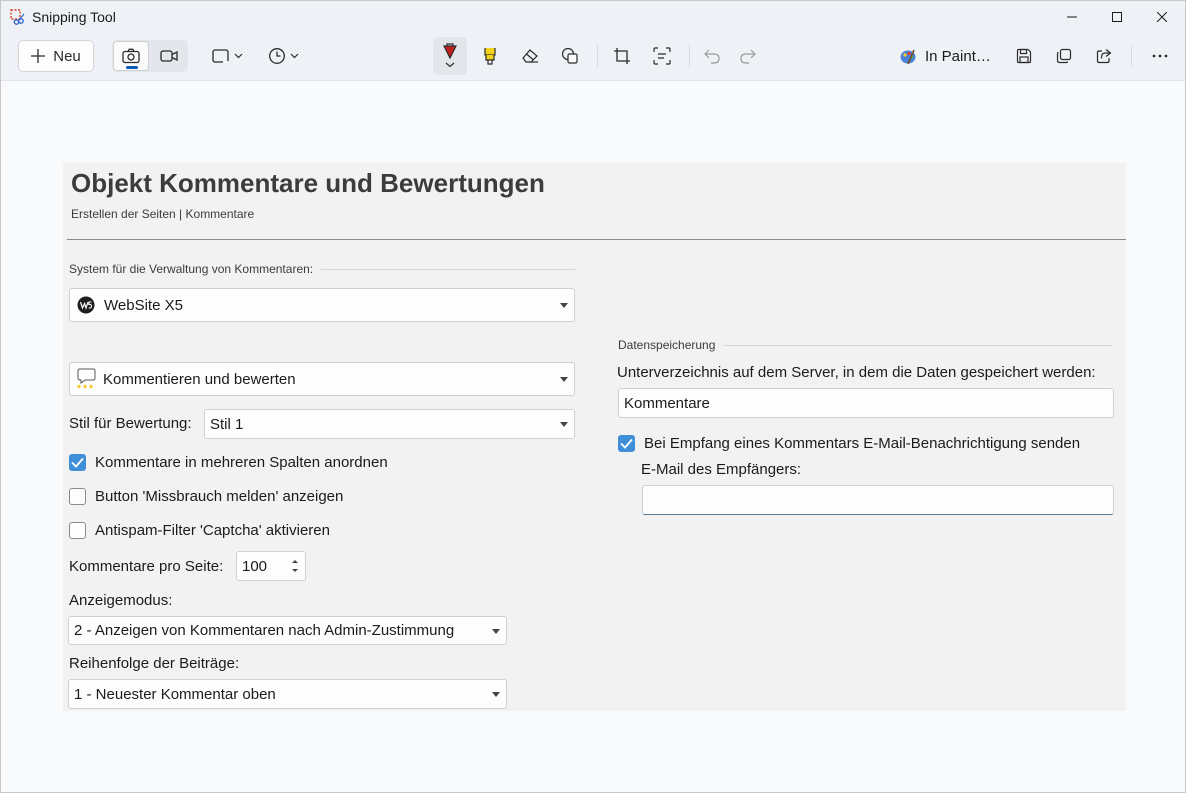 Image resolution: width=1186 pixels, height=793 pixels. Describe the element at coordinates (322, 305) in the screenshot. I see `system-combobox: WebSite X5` at that location.